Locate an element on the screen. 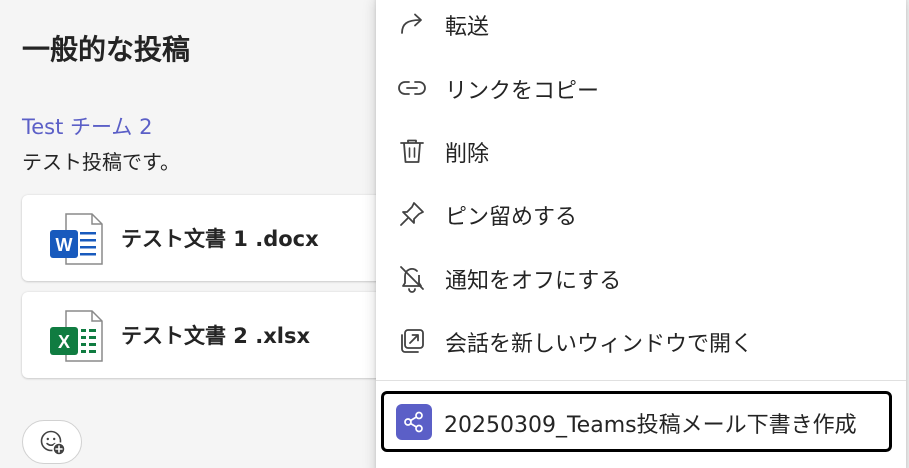 The height and width of the screenshot is (468, 909). menu-item-label: 転送 is located at coordinates (467, 27).